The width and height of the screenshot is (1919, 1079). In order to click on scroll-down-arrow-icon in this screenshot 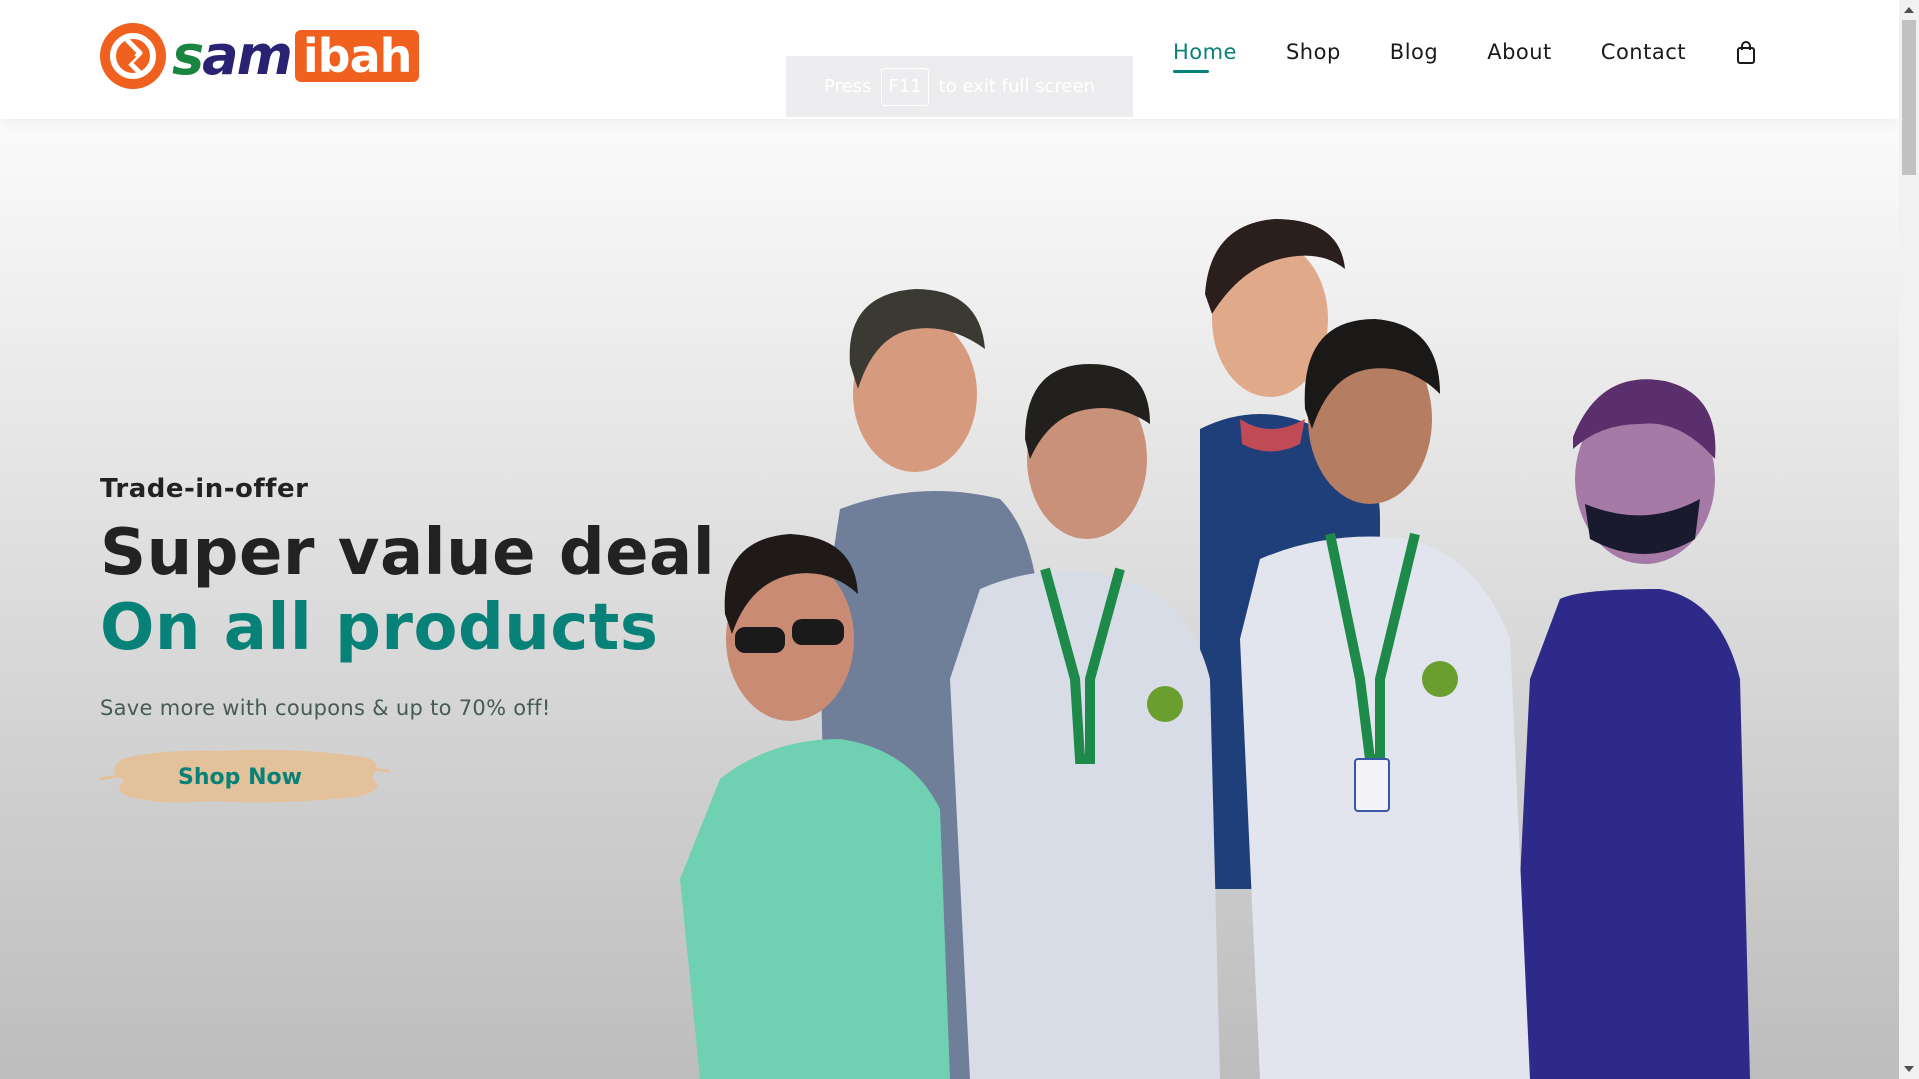, I will do `click(1909, 1069)`.